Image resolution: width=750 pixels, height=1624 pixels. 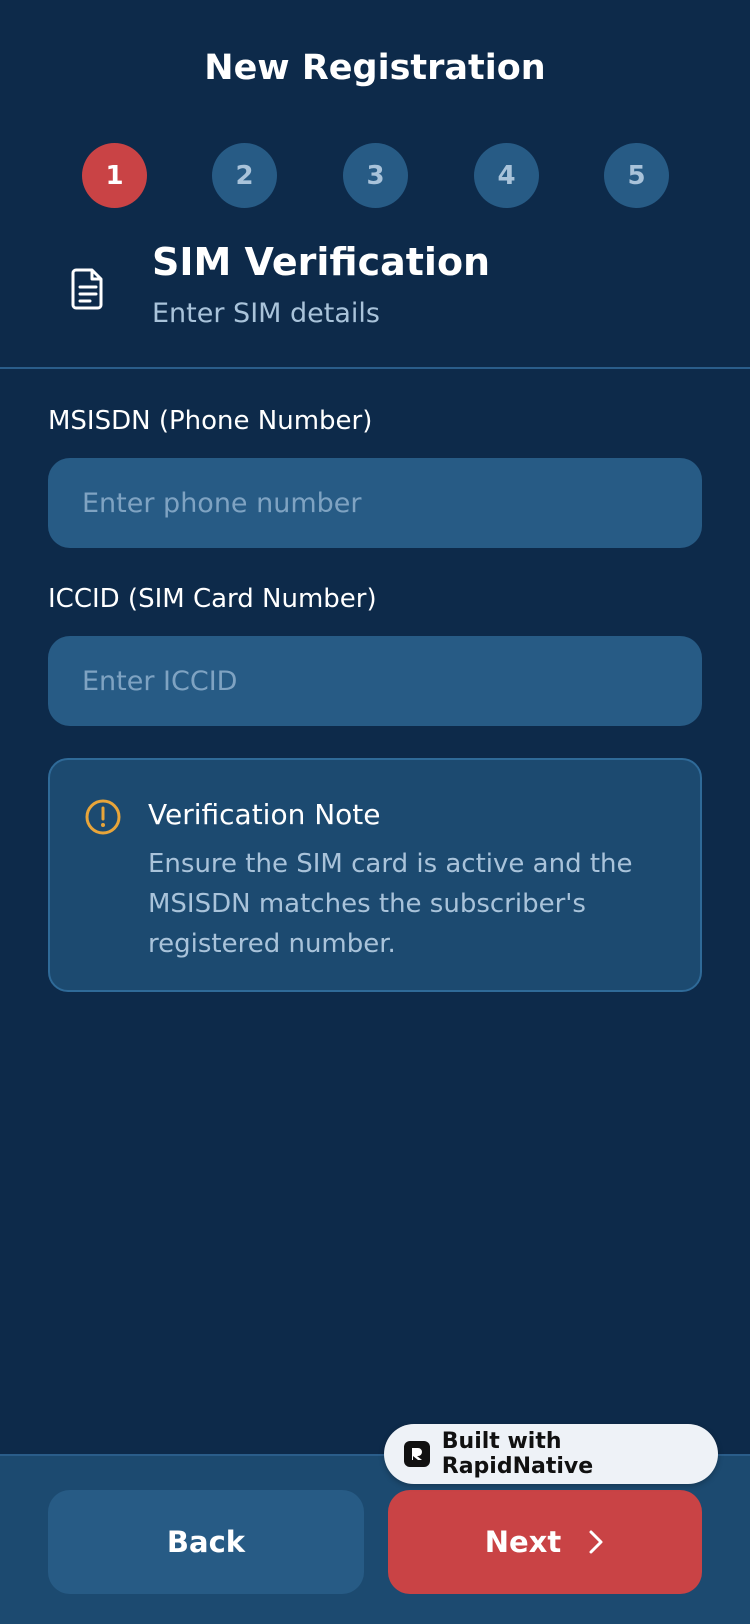 I want to click on msisdn-input, so click(x=375, y=503).